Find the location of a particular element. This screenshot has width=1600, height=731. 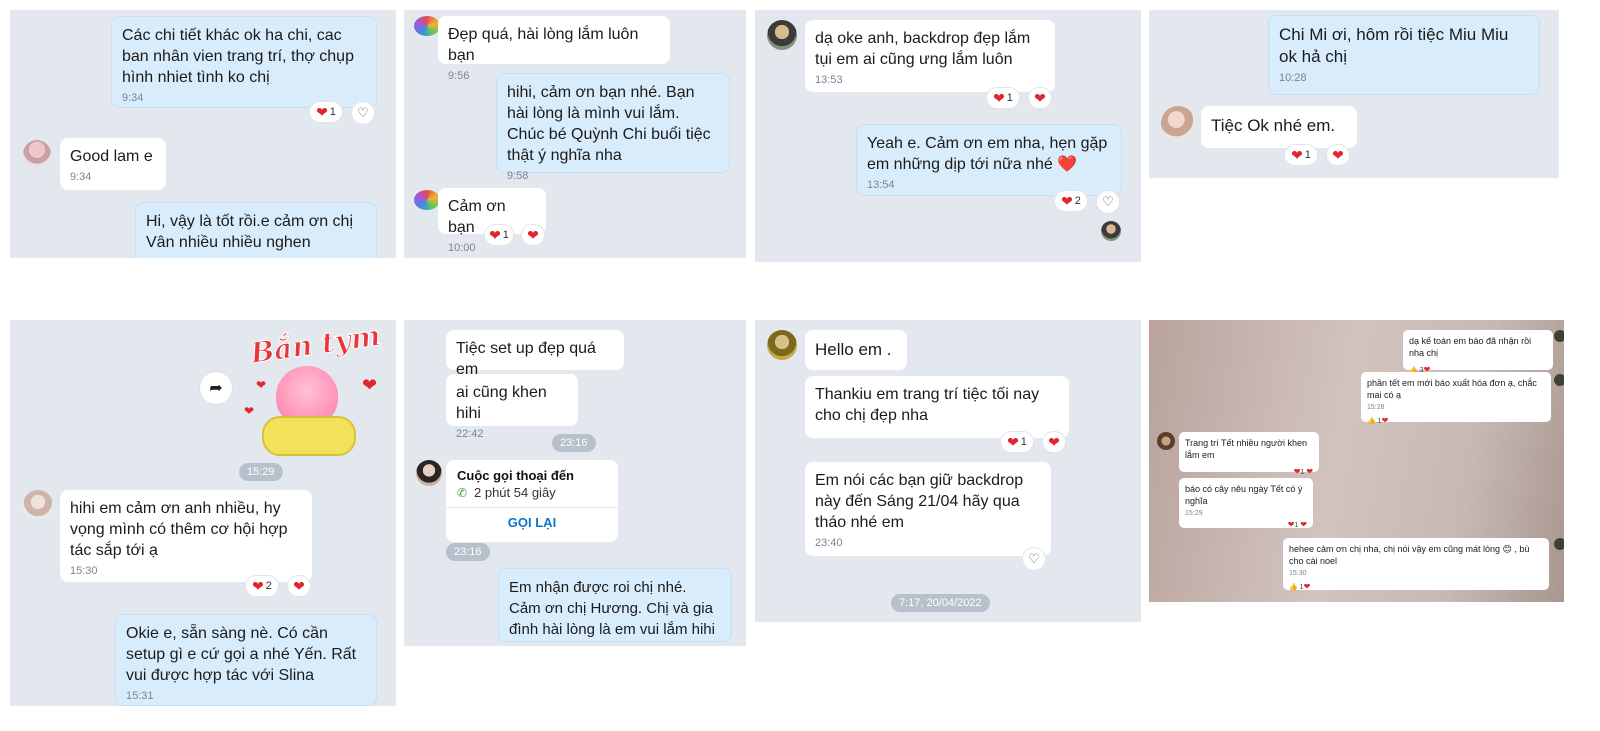

message-bubble: Tiệc Ok nhé em. is located at coordinates (1279, 127).